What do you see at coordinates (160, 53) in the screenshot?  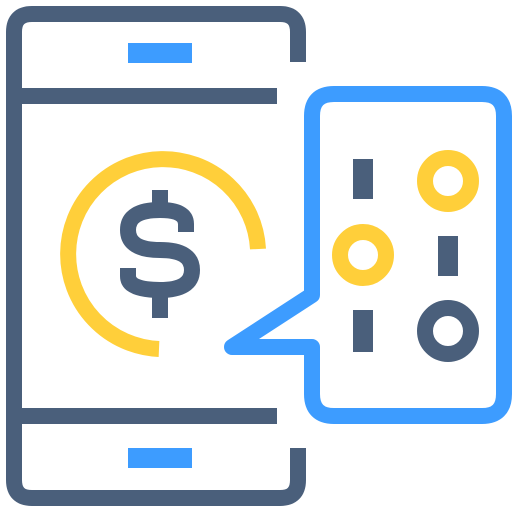 I see `phone-speaker-icon` at bounding box center [160, 53].